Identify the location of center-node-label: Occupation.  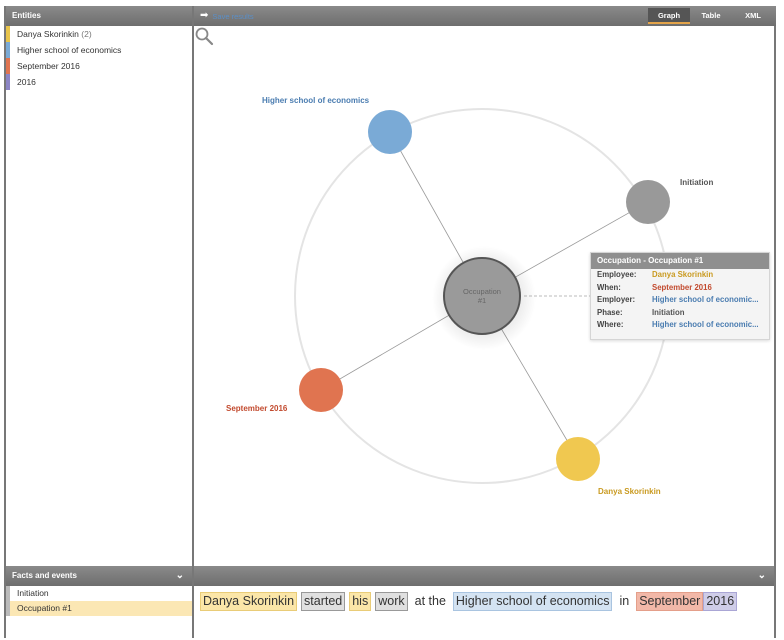
(482, 291).